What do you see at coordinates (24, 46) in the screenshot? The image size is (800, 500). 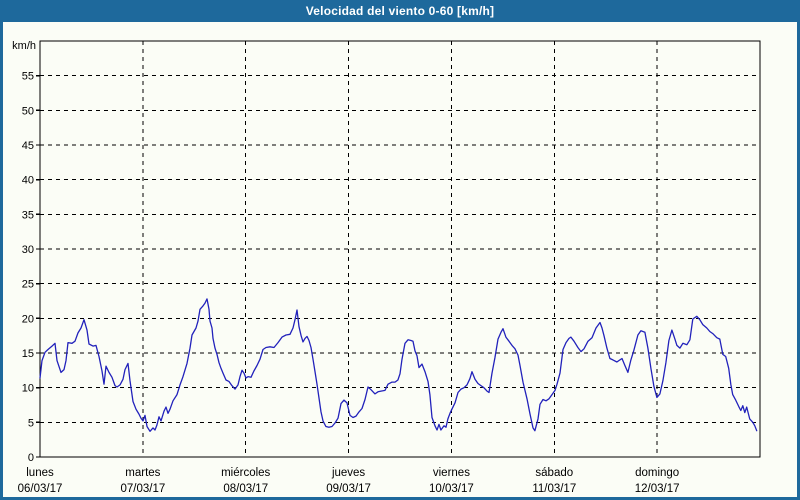 I see `y-axis-unit-label: km/h` at bounding box center [24, 46].